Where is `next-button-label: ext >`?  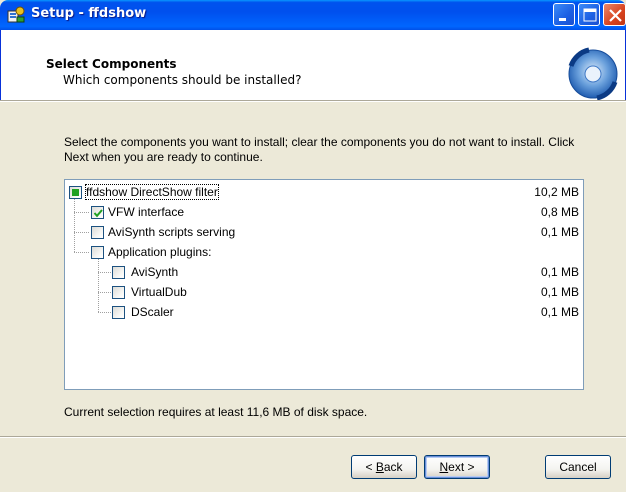
next-button-label: ext > is located at coordinates (461, 467).